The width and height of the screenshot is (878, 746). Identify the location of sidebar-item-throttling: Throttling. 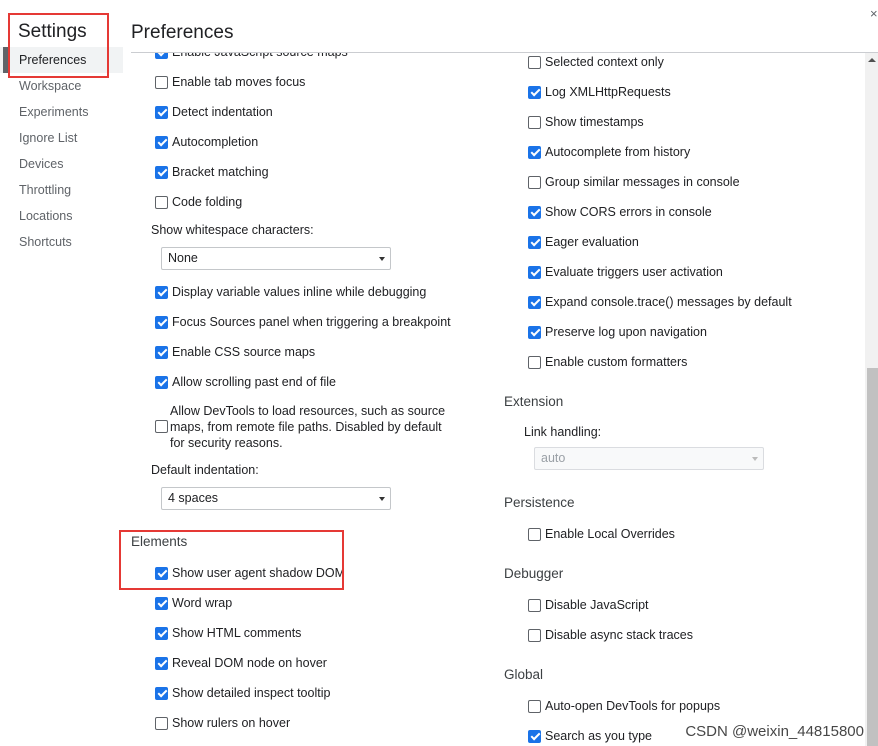
(61, 190).